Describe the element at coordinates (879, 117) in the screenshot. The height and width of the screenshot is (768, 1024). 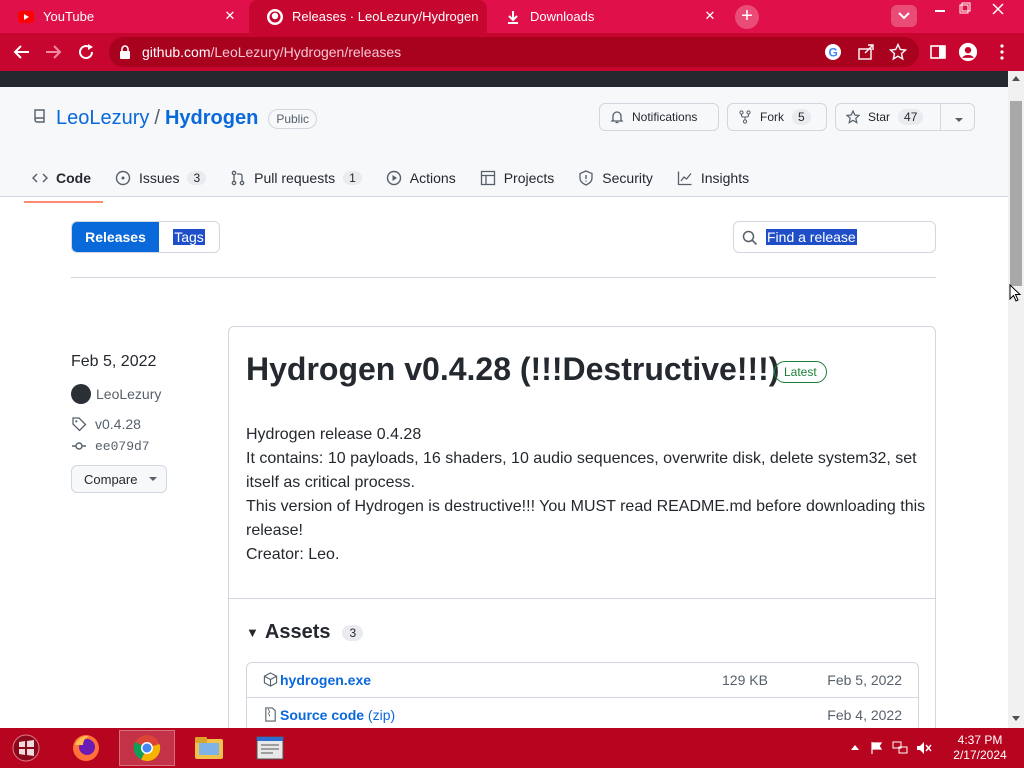
I see `star-label: Star` at that location.